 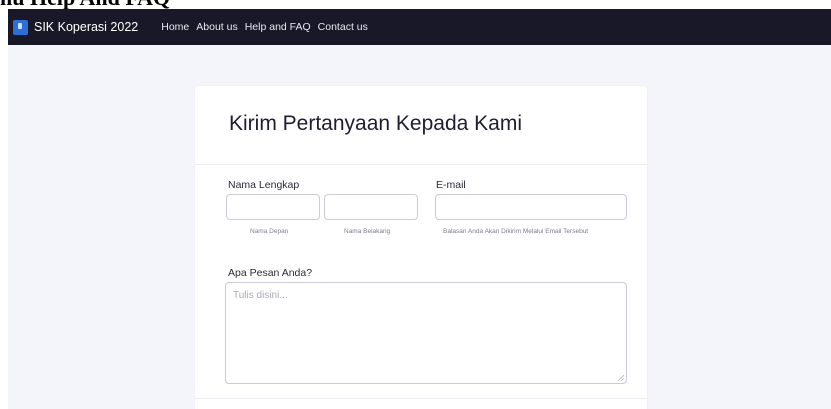 What do you see at coordinates (269, 231) in the screenshot?
I see `first-name-hint: Nama Depan` at bounding box center [269, 231].